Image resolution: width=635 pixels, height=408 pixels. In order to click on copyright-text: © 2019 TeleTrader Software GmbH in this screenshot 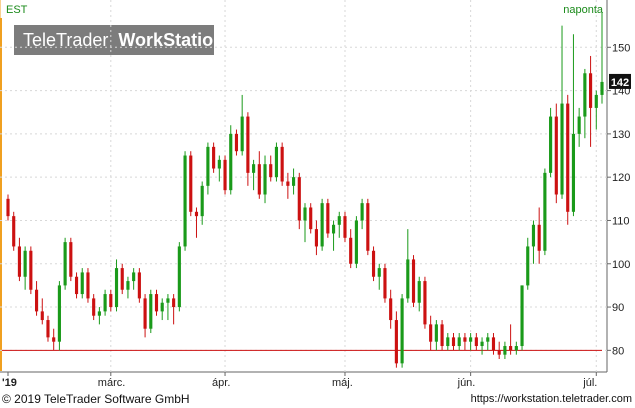, I will do `click(96, 399)`.